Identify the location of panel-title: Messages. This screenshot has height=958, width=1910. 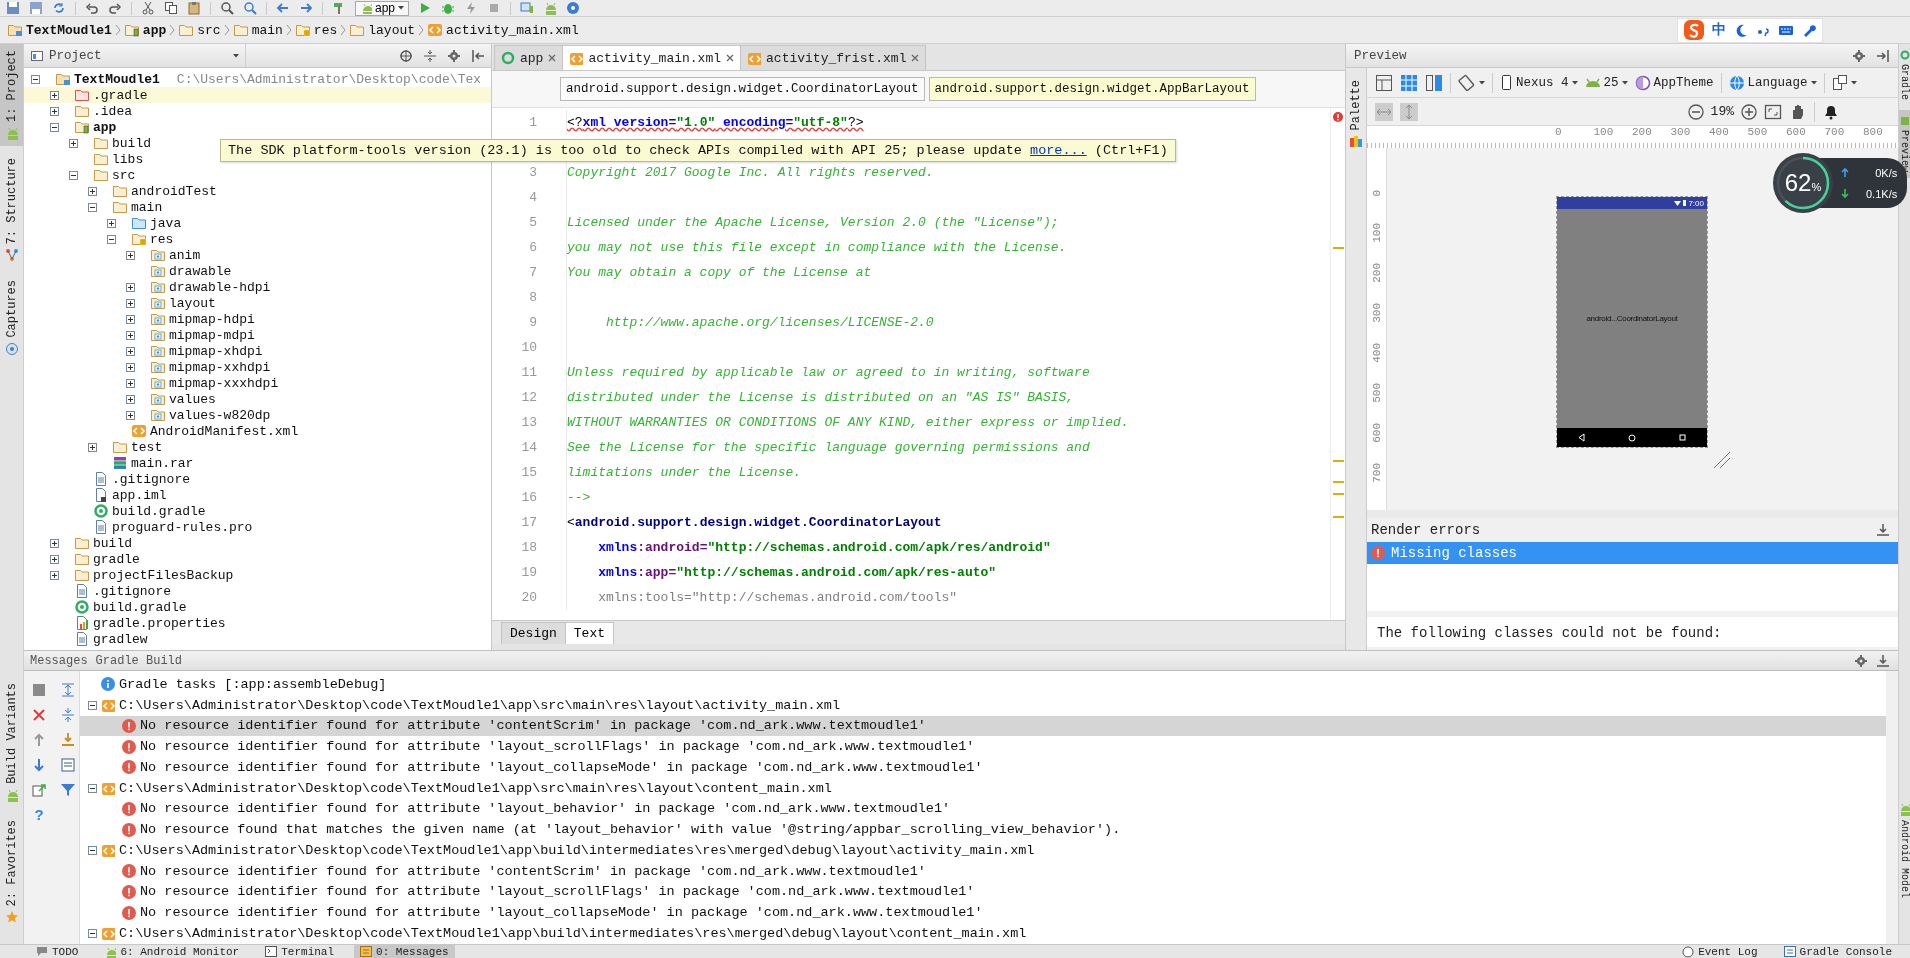
(59, 660).